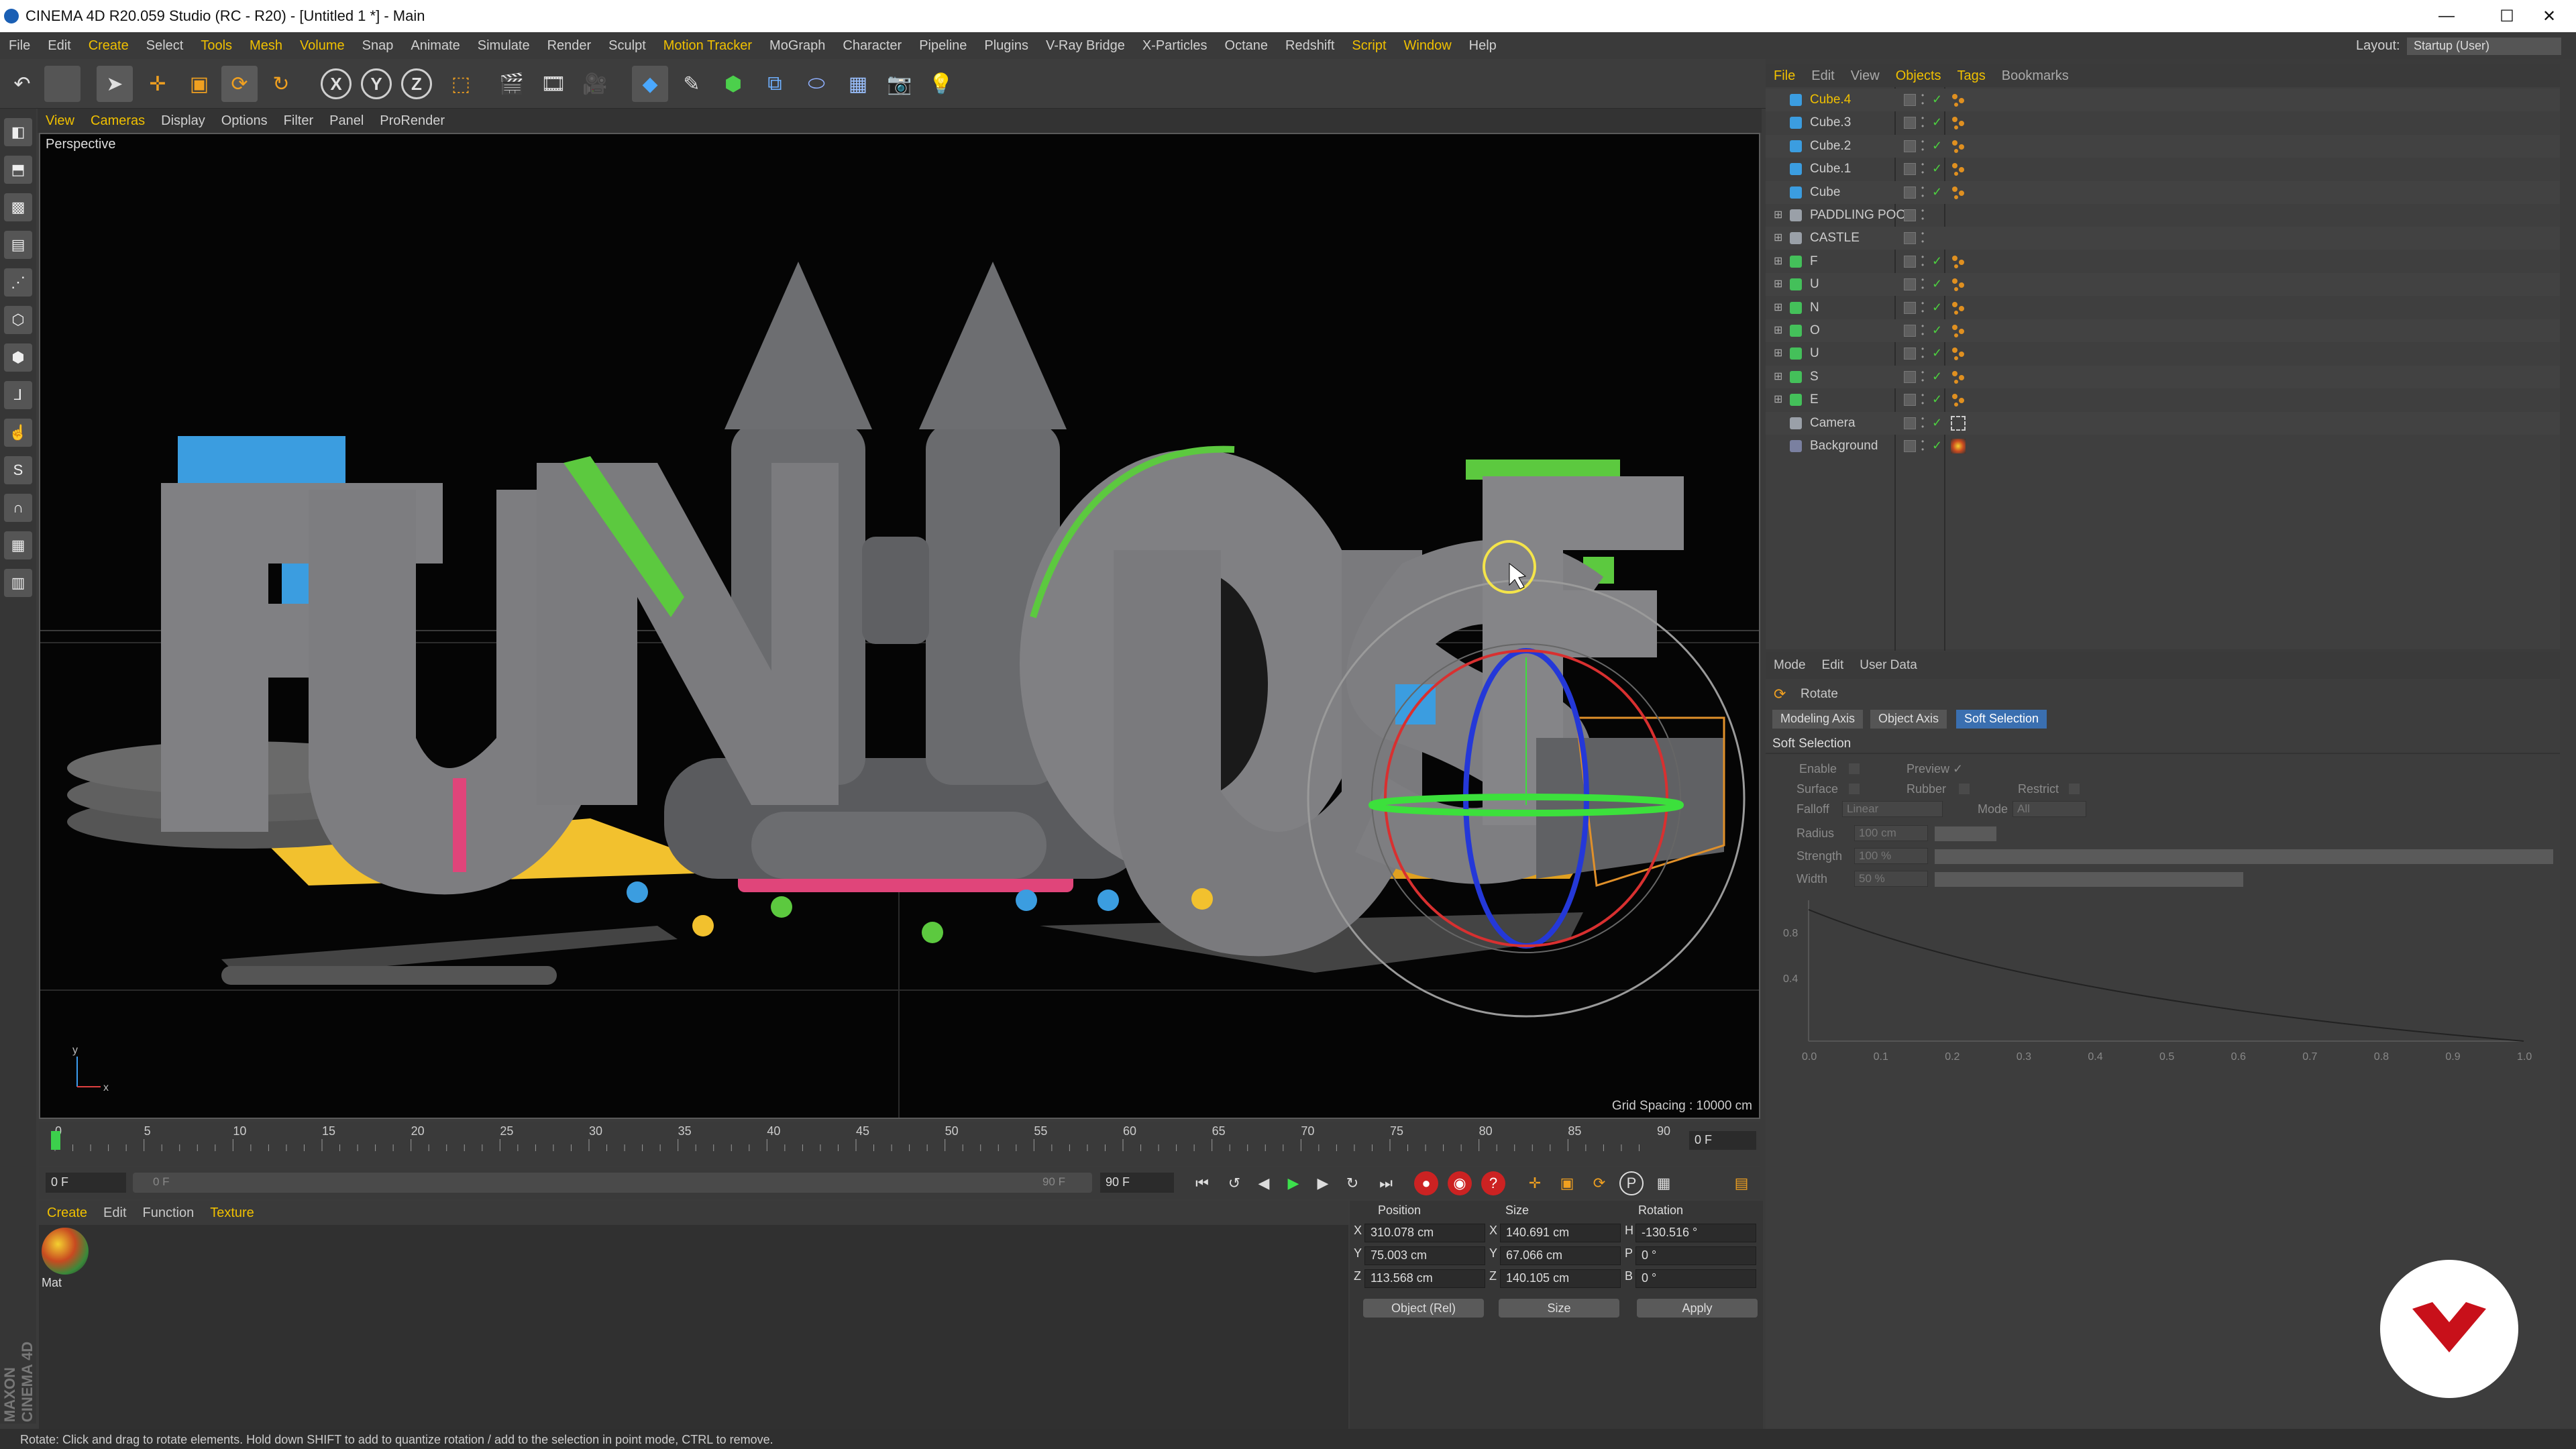  I want to click on object-menu-view: View, so click(1865, 76).